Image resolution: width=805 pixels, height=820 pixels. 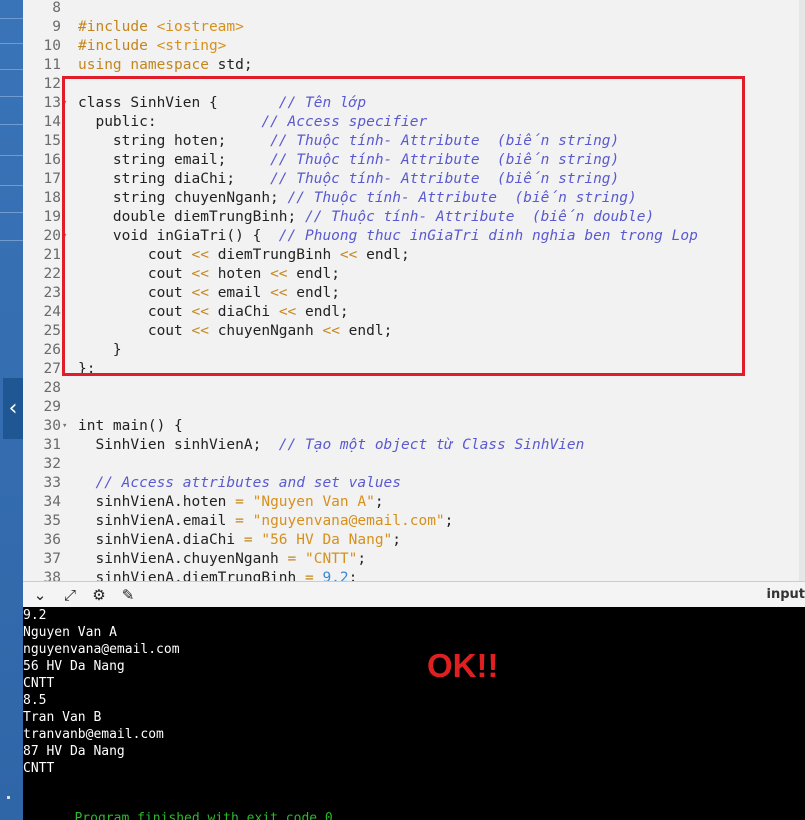 What do you see at coordinates (101, 649) in the screenshot?
I see `console-output-line: nguyenvana@email.com` at bounding box center [101, 649].